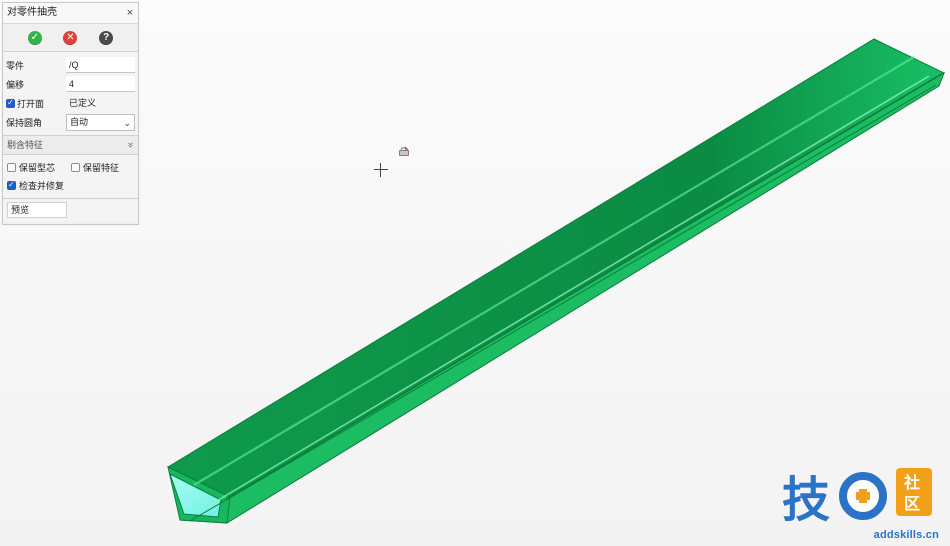 This screenshot has height=546, width=950. Describe the element at coordinates (25, 145) in the screenshot. I see `included-features-label: 剔含特征` at that location.